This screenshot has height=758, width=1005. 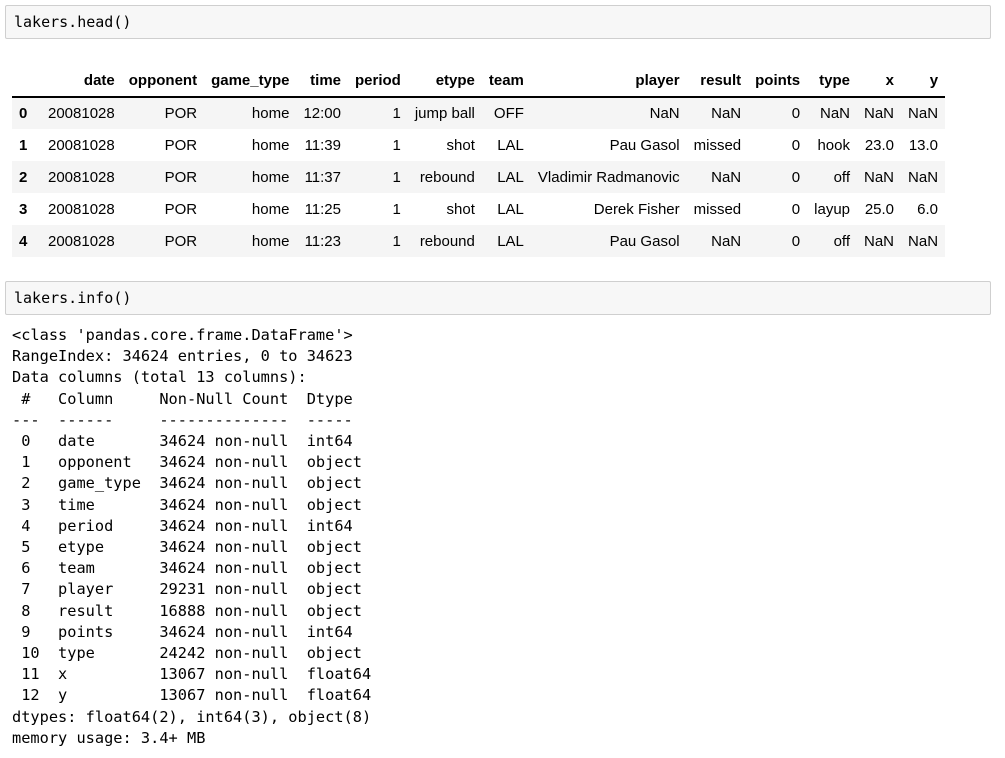 I want to click on table-cell: 23.0, so click(x=879, y=145).